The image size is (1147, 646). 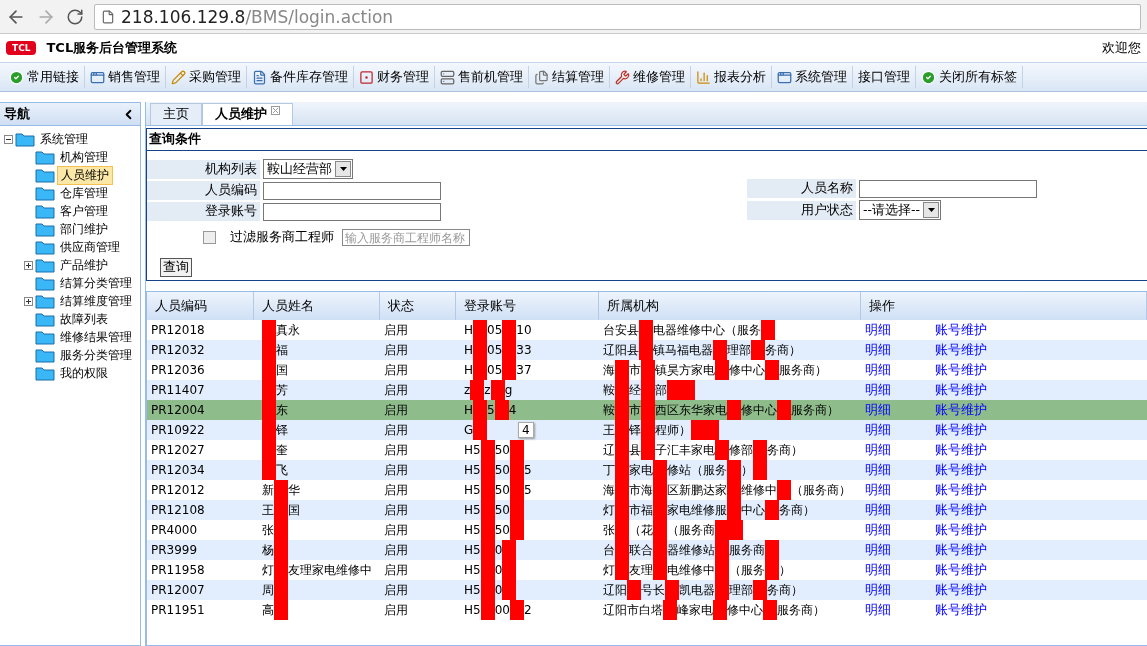 What do you see at coordinates (206, 77) in the screenshot?
I see `menu-item: 采购管理` at bounding box center [206, 77].